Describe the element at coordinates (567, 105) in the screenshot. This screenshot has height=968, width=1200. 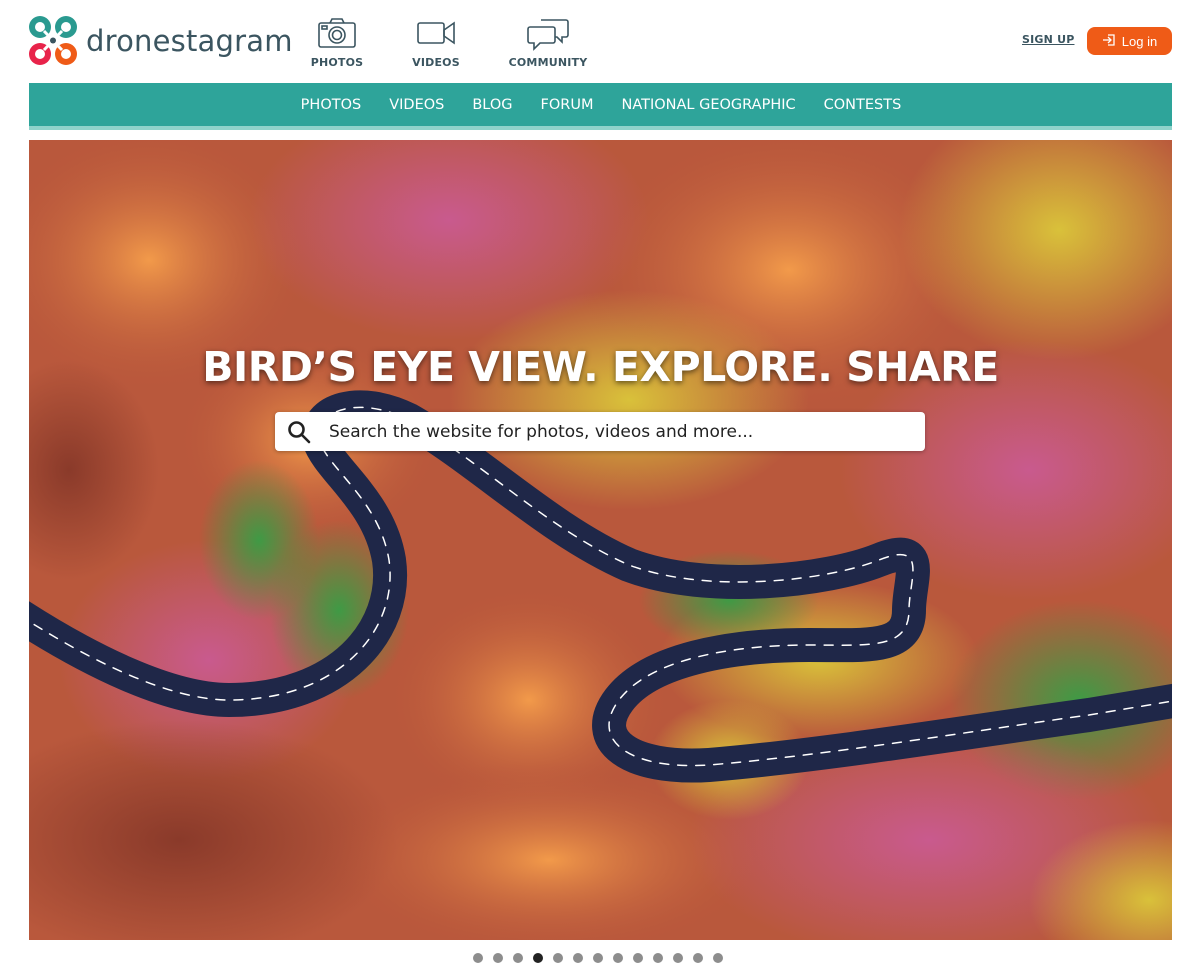
I see `mainnav-forum: FORUM` at that location.